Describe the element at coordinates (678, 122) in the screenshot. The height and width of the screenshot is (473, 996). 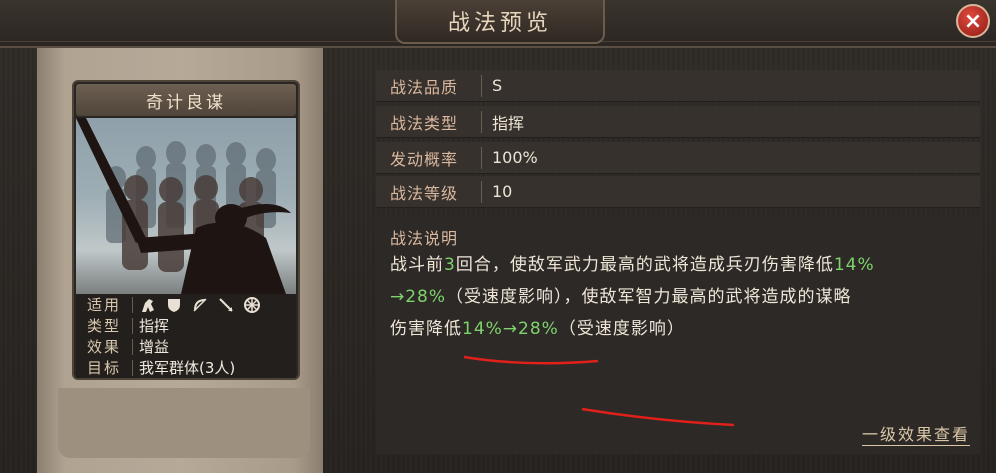
I see `attr-row-type: 战法类型 指挥` at that location.